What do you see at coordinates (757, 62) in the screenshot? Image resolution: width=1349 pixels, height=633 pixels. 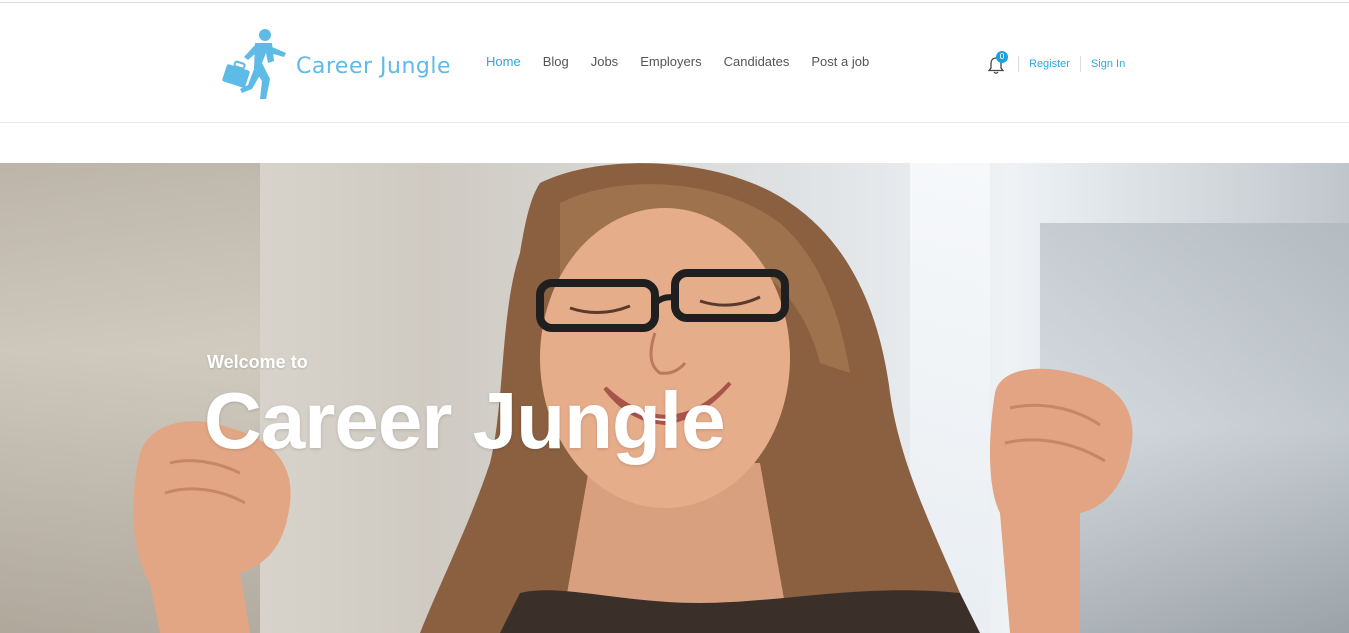 I see `nav-candidates: Candidates` at bounding box center [757, 62].